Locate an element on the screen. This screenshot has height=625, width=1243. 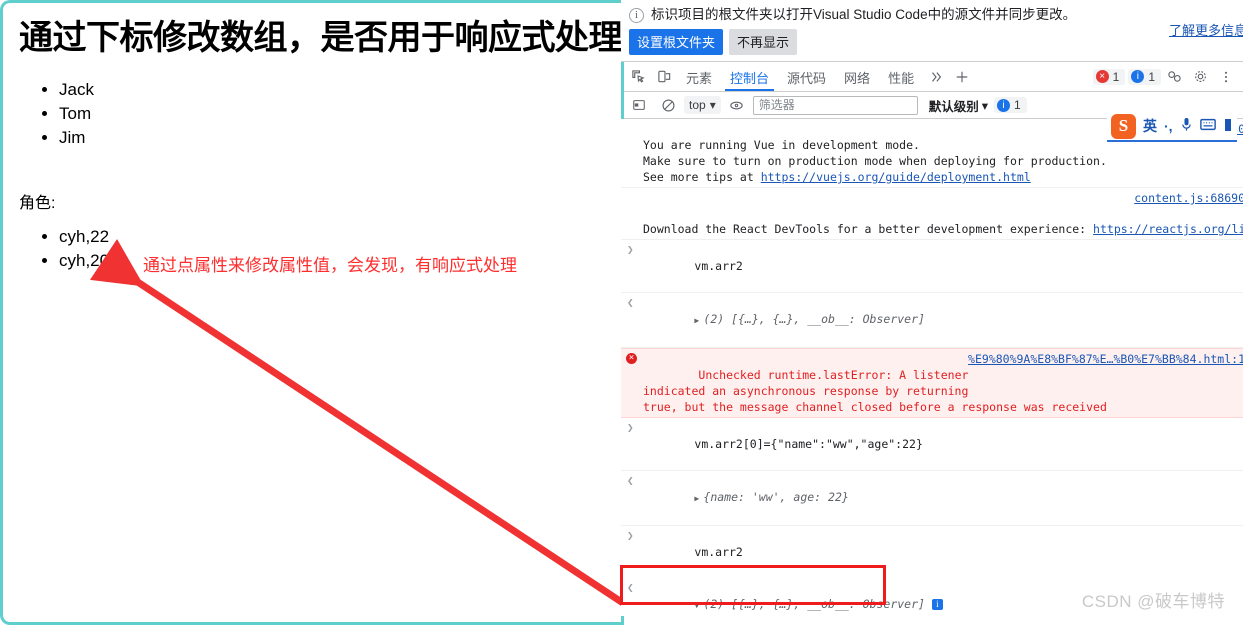
output-value: {name: 'ww', age: 22} is located at coordinates (776, 497).